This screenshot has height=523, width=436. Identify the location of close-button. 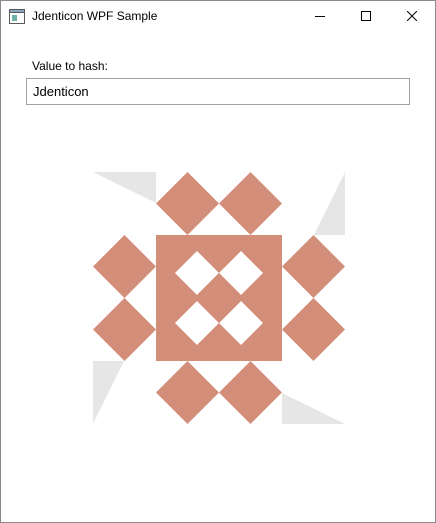
(412, 16).